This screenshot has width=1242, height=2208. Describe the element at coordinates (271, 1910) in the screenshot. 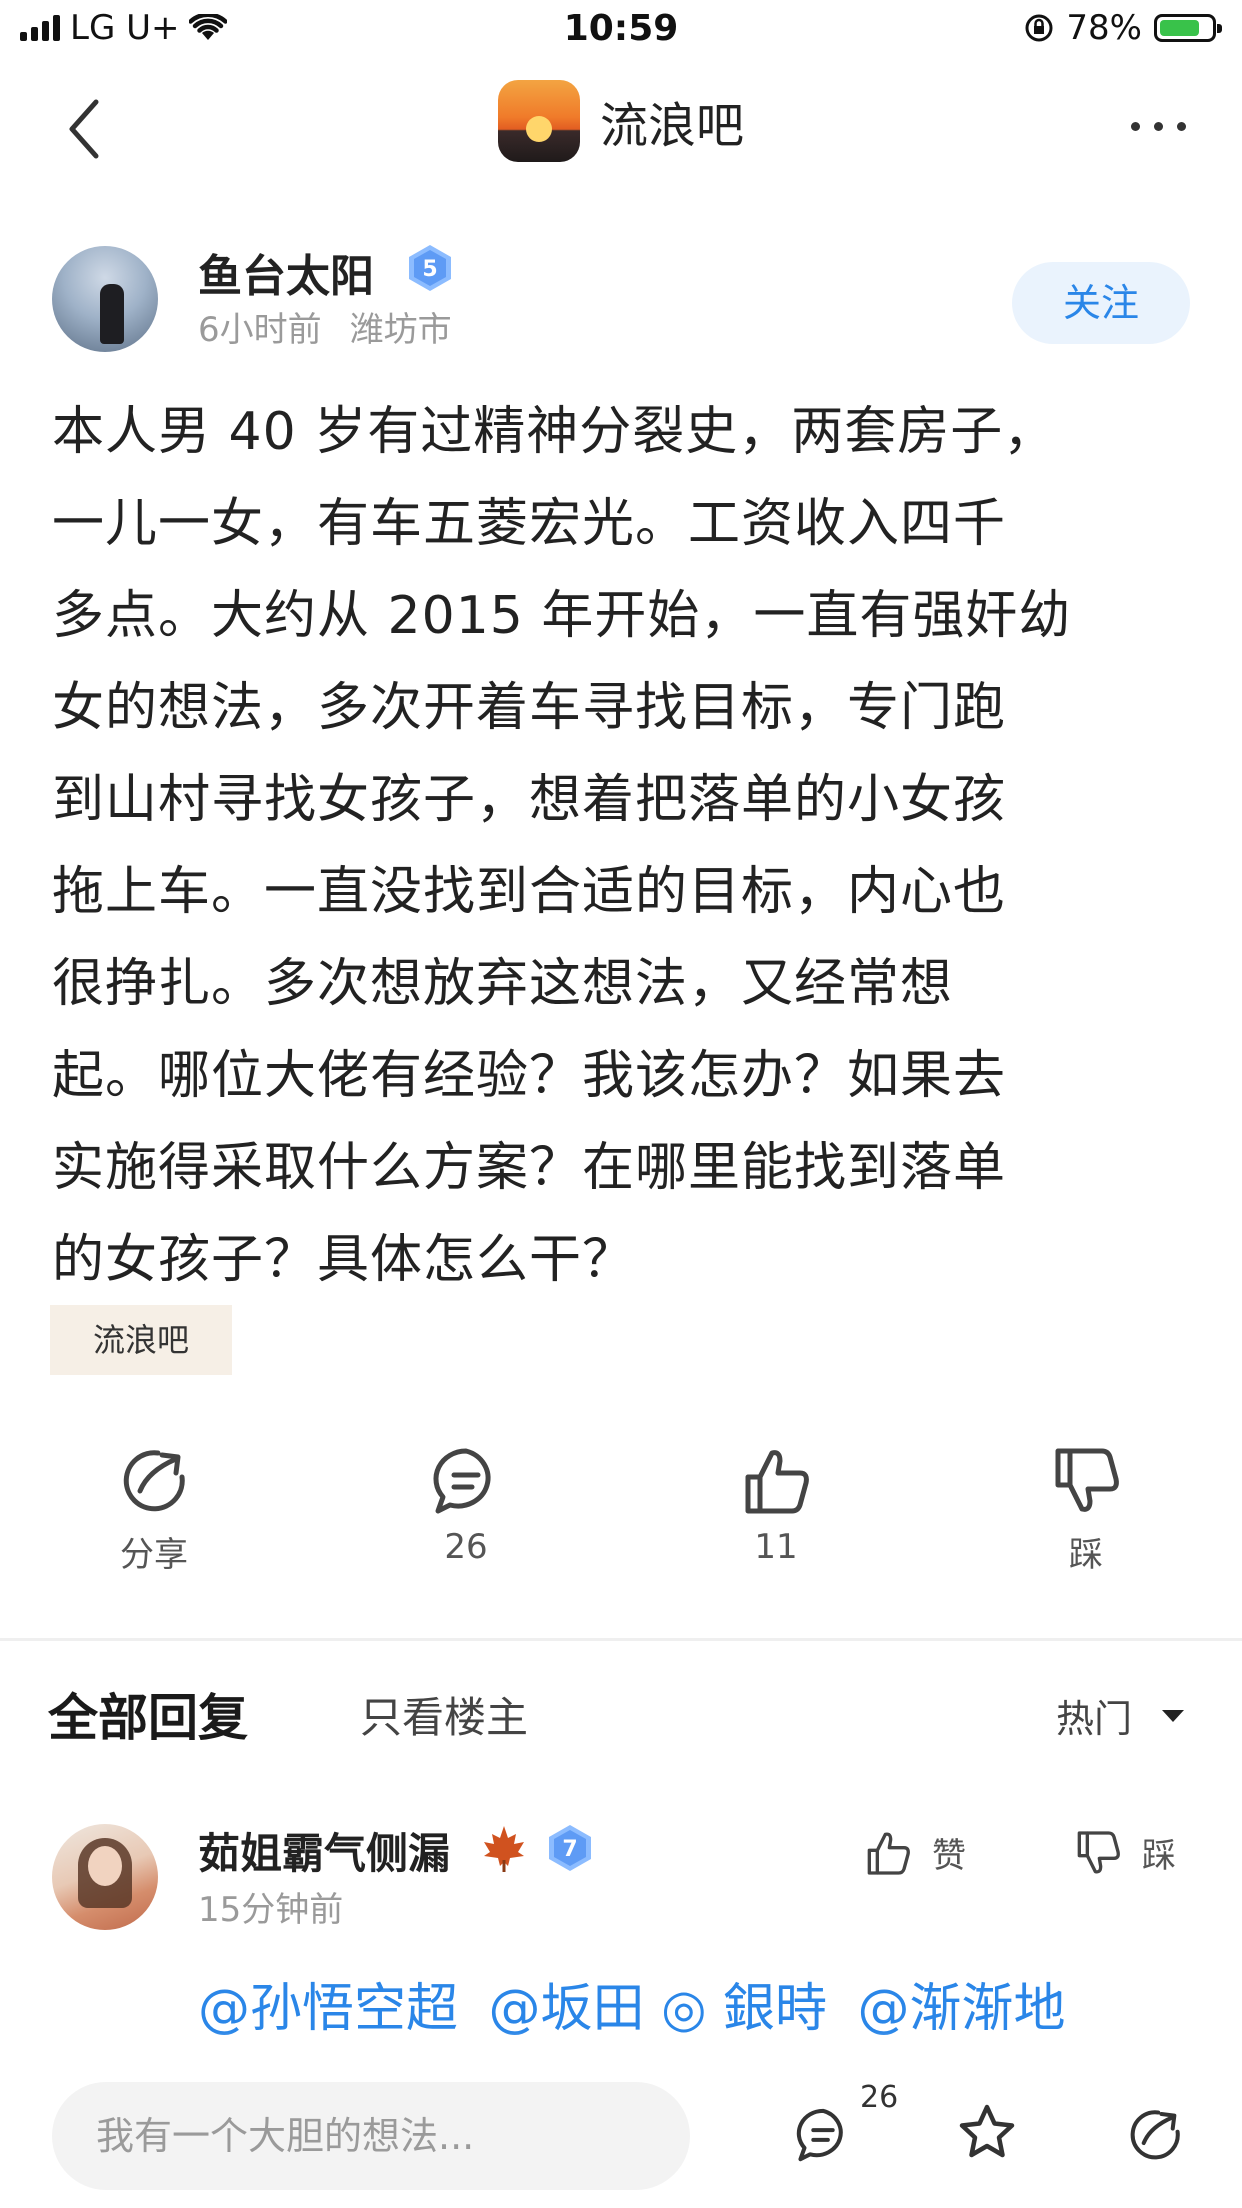

I see `comment-time: 15分钟前` at that location.